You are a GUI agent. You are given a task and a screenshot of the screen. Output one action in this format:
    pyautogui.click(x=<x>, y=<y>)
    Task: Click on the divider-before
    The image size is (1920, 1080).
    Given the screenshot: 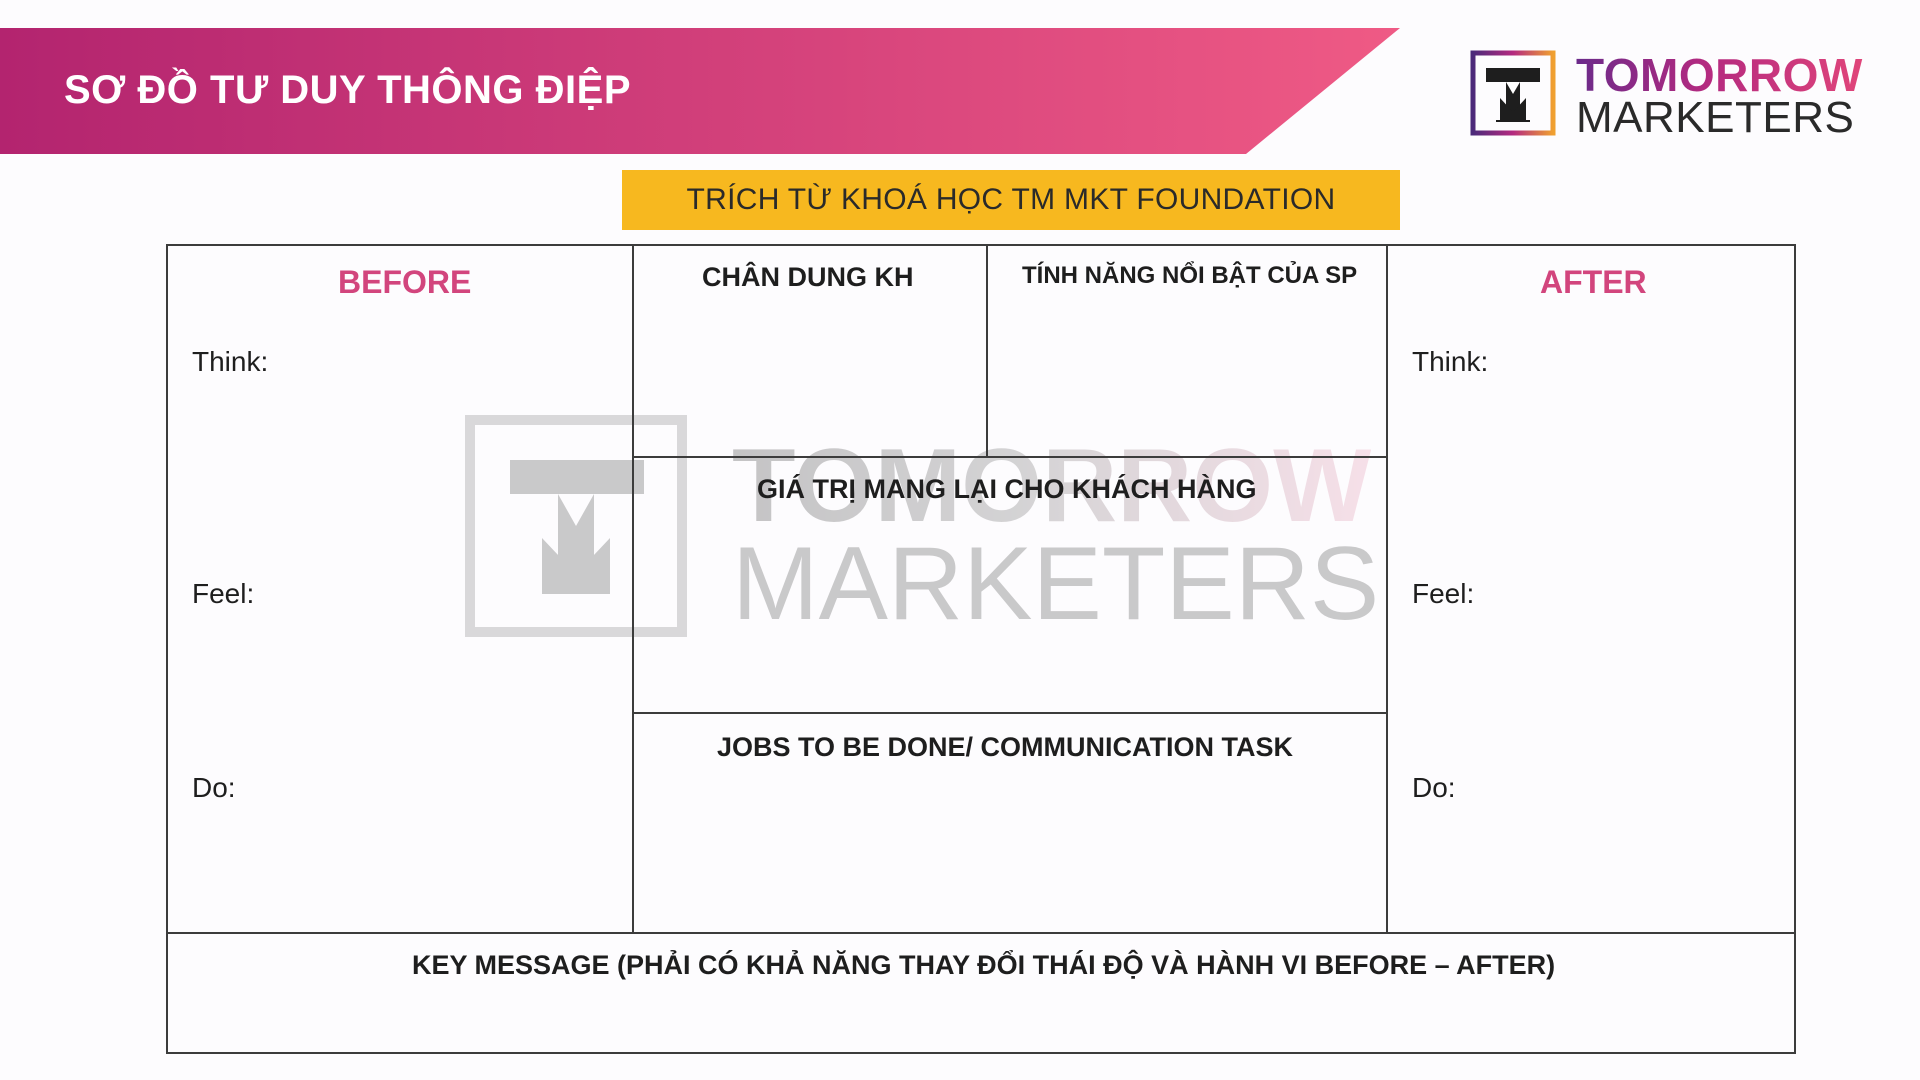 What is the action you would take?
    pyautogui.click(x=633, y=589)
    